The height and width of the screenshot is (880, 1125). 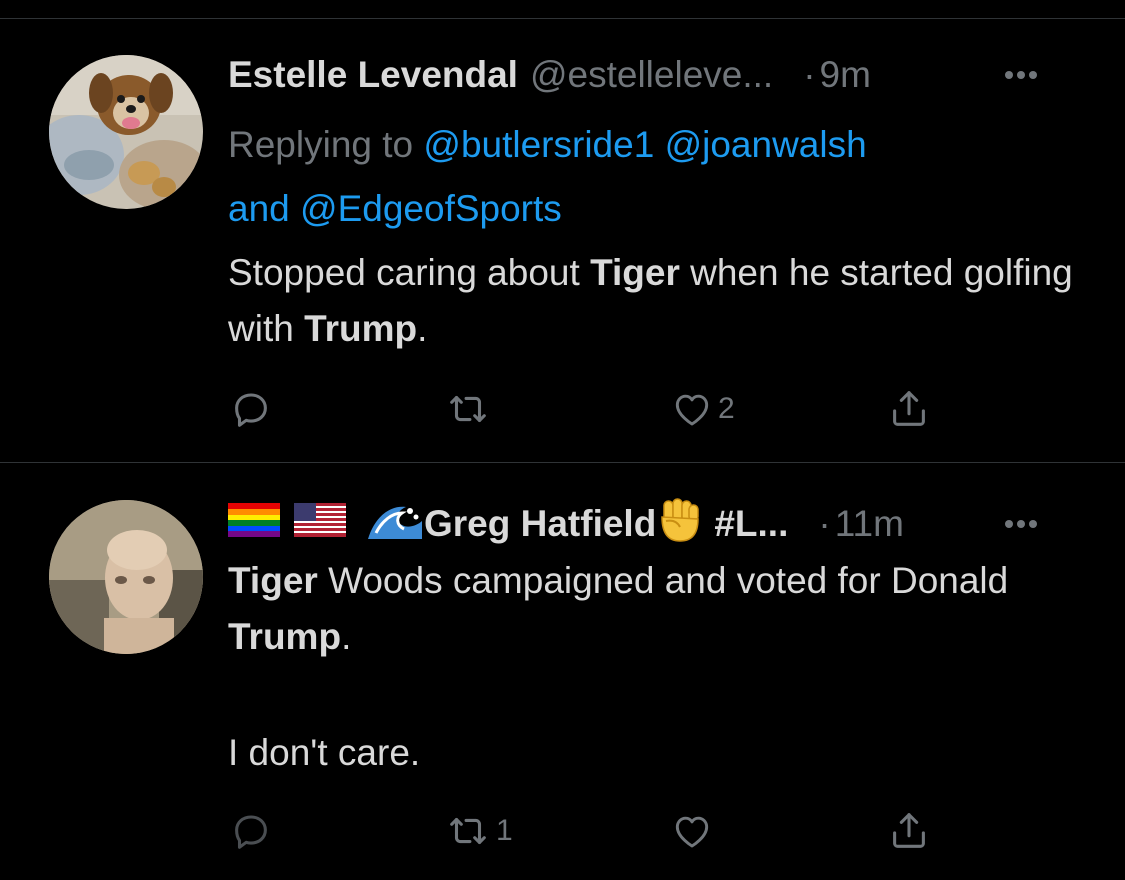 What do you see at coordinates (431, 208) in the screenshot?
I see `mention-link: @EdgeofSports` at bounding box center [431, 208].